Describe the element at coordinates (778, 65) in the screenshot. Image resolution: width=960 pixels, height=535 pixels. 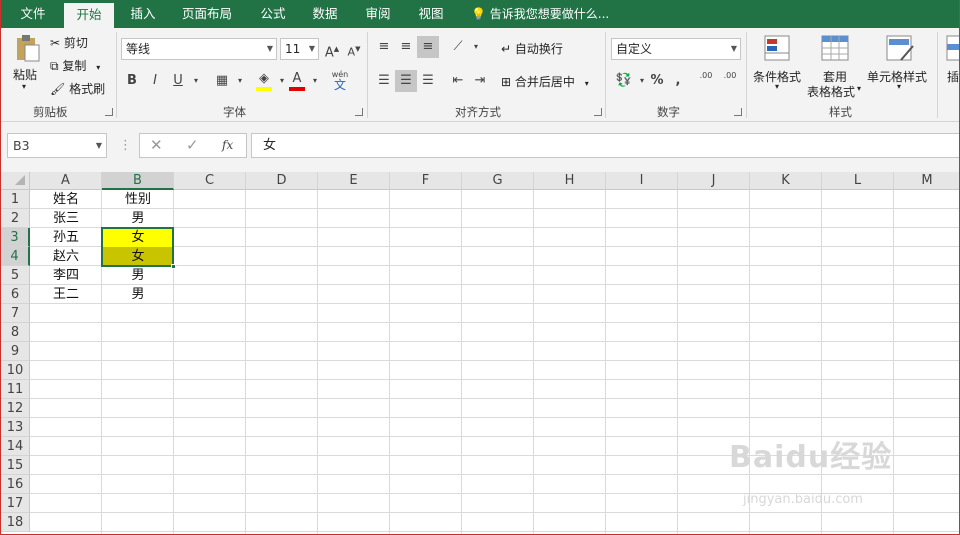
I see `conditional-formatting-button: 条件格式 ▾` at that location.